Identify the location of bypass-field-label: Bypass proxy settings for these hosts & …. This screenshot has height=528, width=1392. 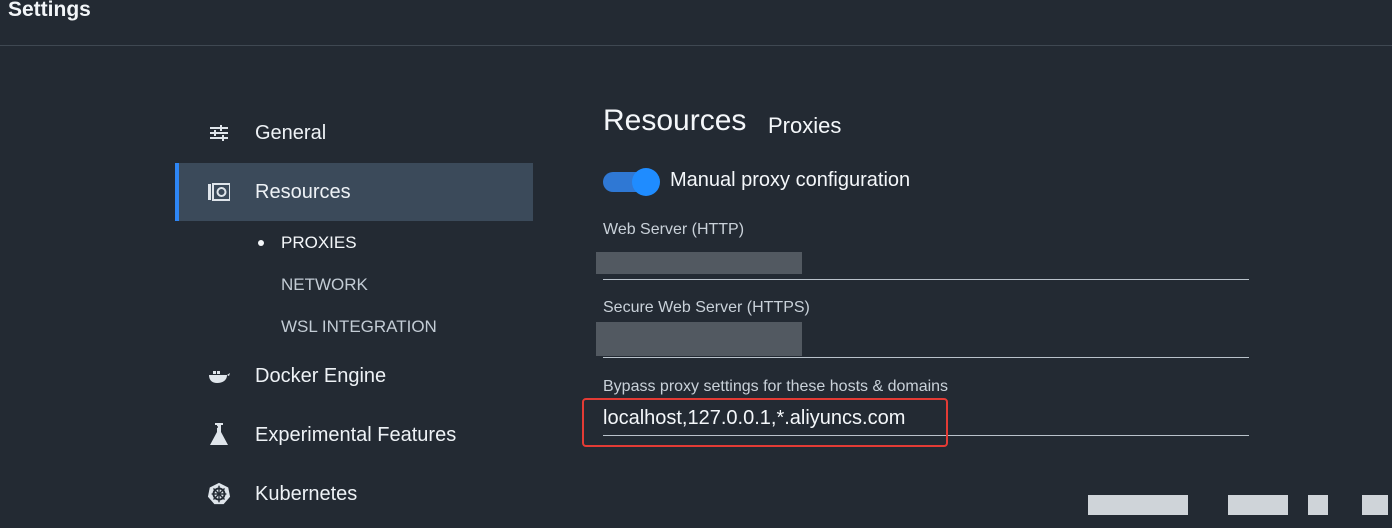
(776, 386).